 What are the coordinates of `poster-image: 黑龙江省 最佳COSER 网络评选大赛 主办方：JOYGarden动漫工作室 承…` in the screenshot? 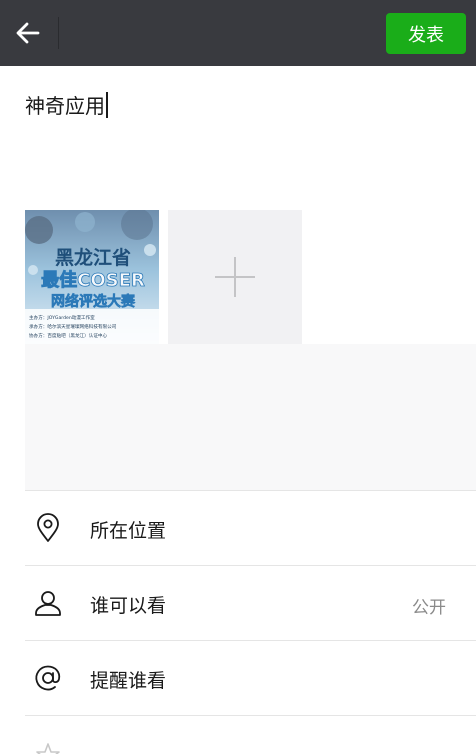 It's located at (92, 277).